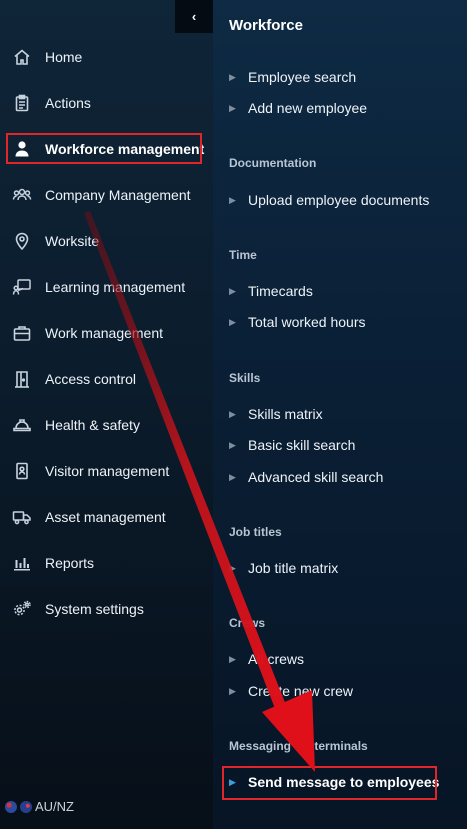 The width and height of the screenshot is (467, 829). Describe the element at coordinates (266, 25) in the screenshot. I see `panel-title: Workforce` at that location.